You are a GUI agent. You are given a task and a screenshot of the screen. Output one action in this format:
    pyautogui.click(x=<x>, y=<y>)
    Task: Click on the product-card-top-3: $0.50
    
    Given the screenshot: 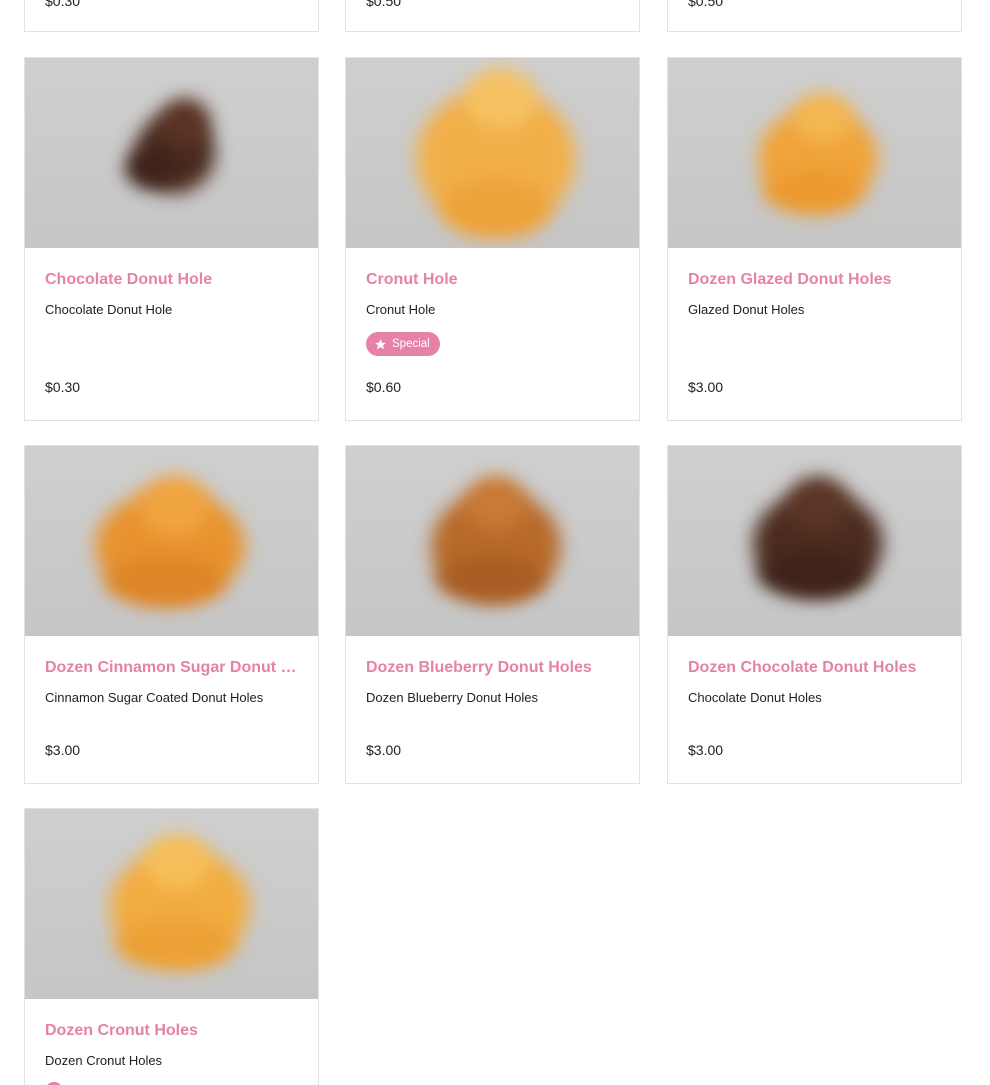 What is the action you would take?
    pyautogui.click(x=814, y=16)
    